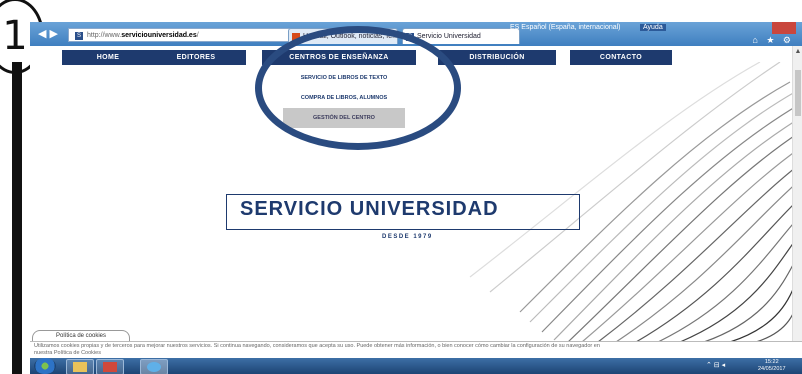  I want to click on taskbar-explorer, so click(80, 366).